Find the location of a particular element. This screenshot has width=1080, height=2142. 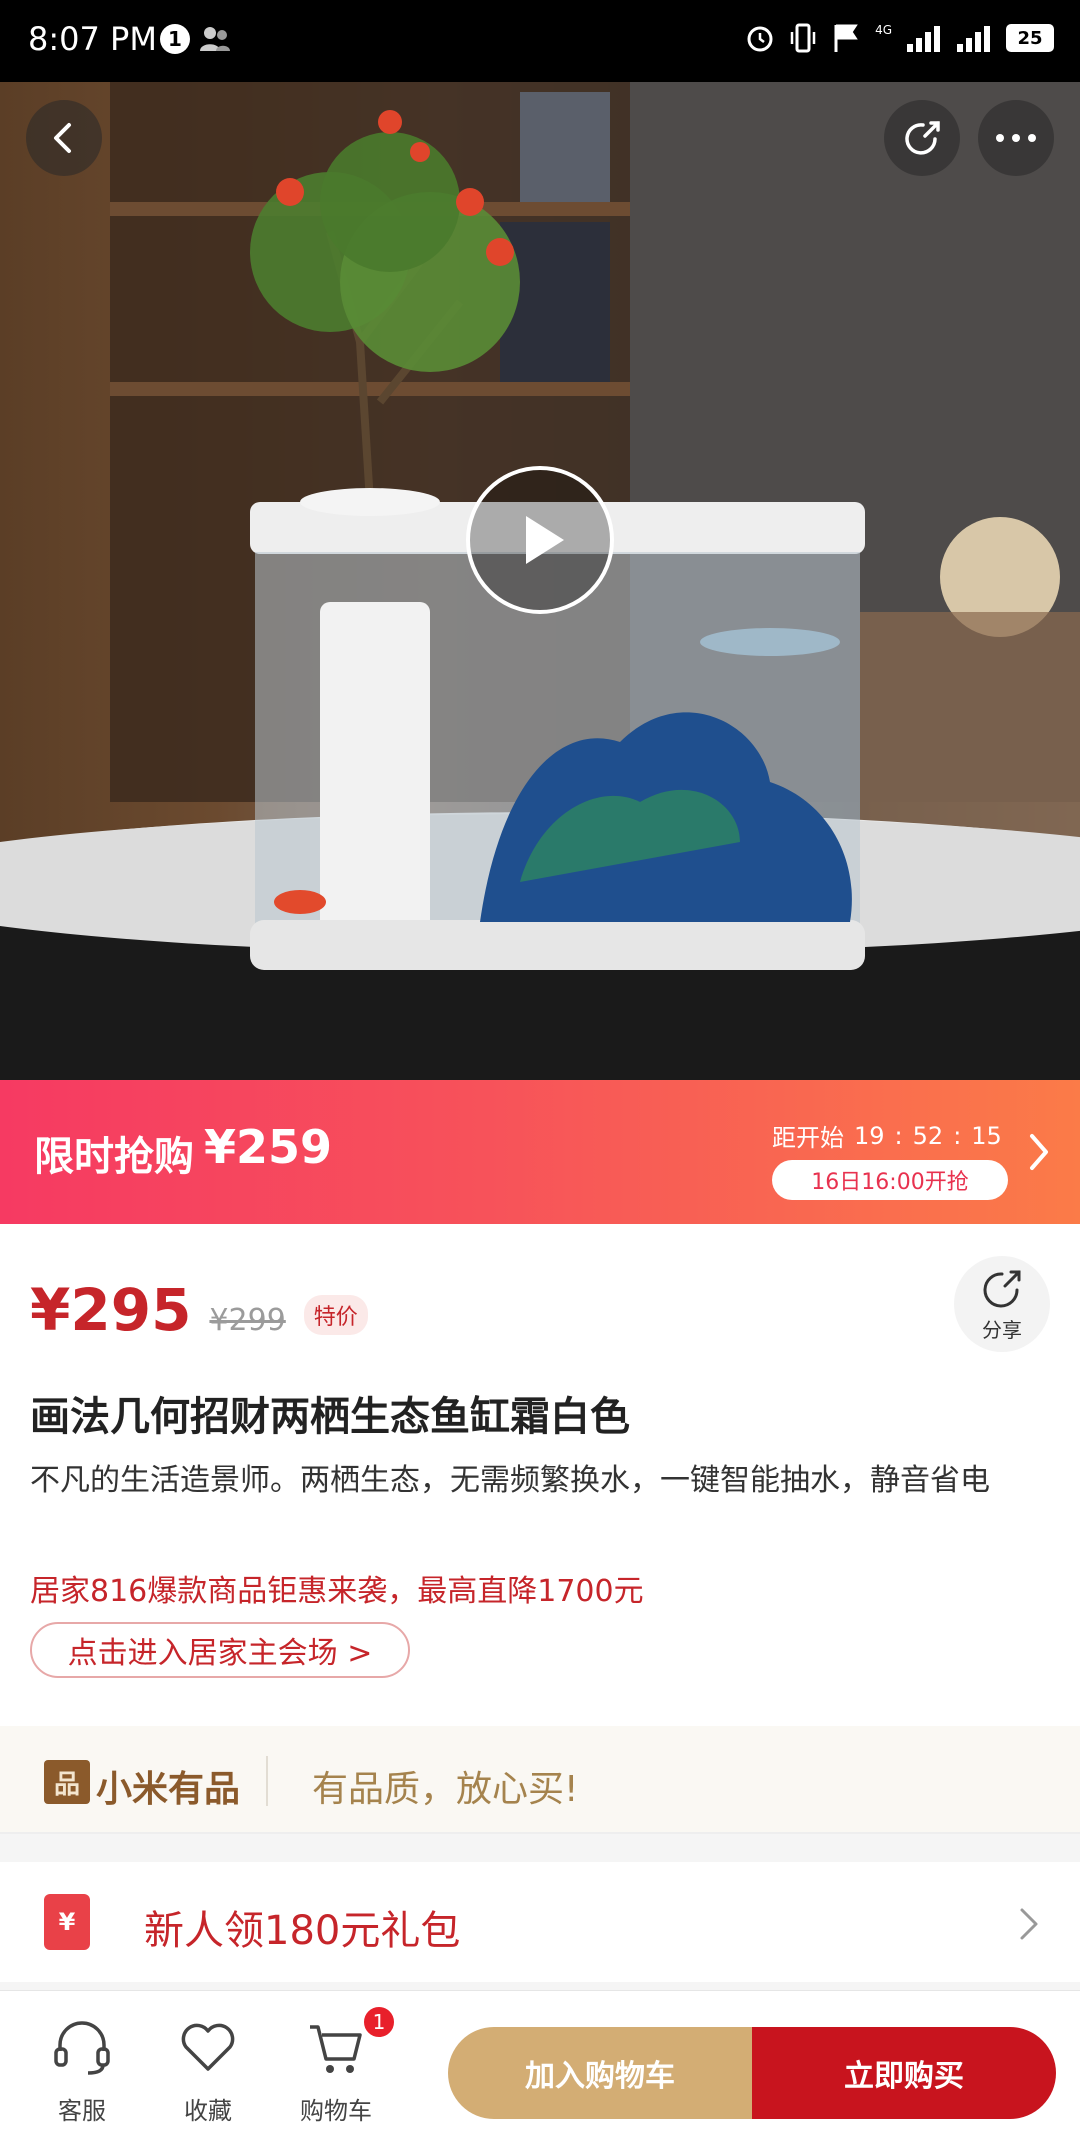

youpin-banner: 品 小米有品 有品质，放心买! is located at coordinates (540, 1780).